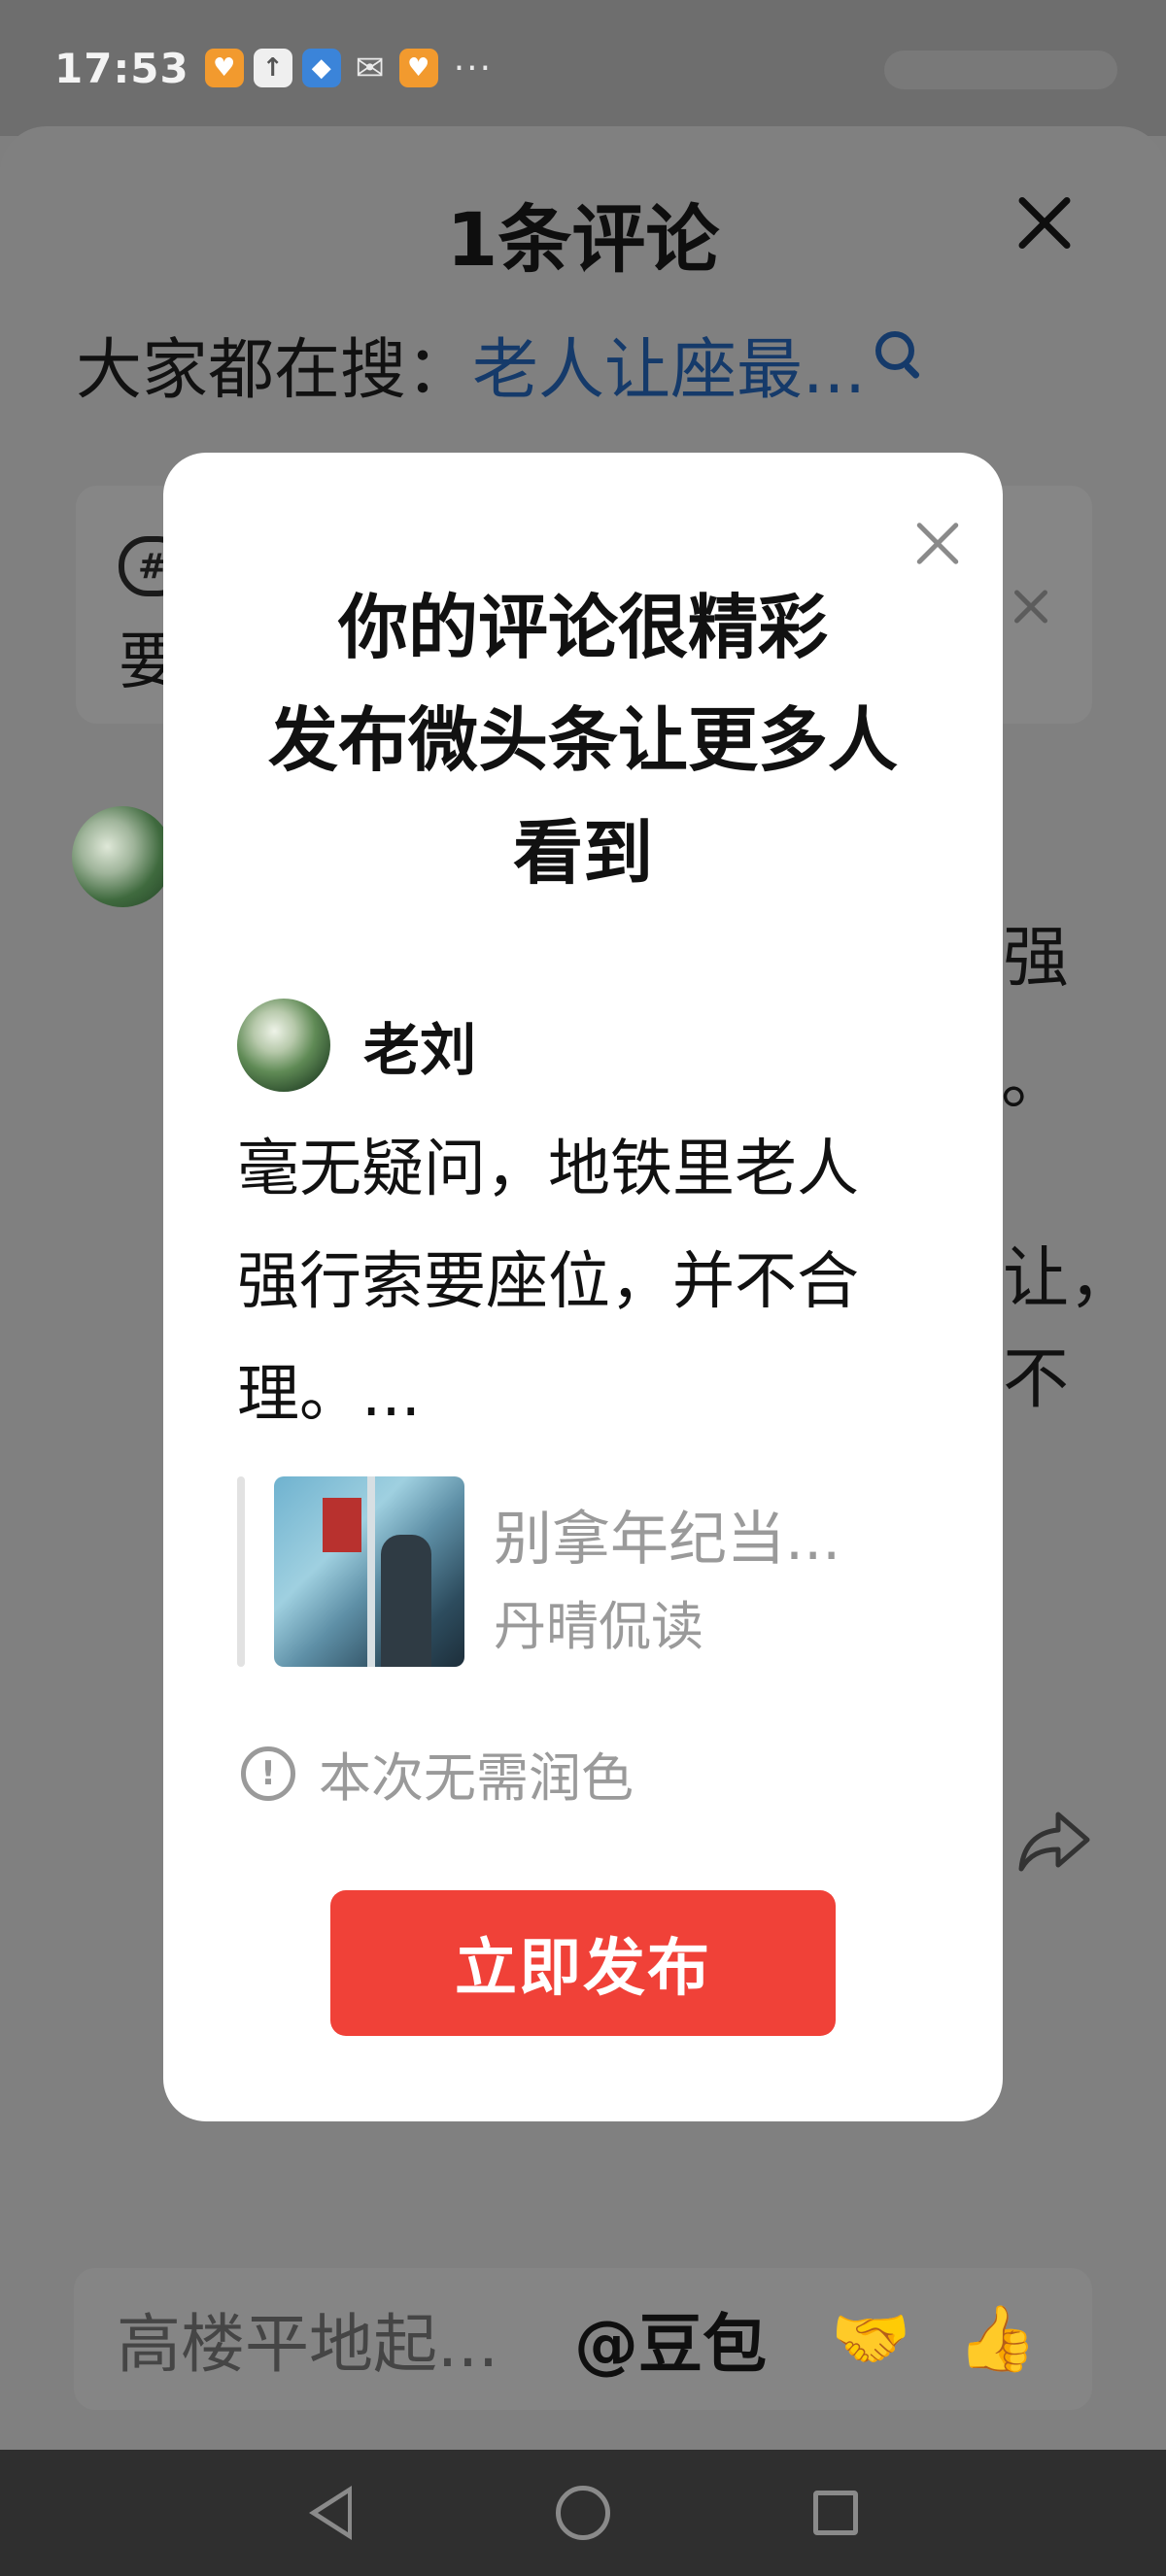 This screenshot has width=1166, height=2576. What do you see at coordinates (670, 2339) in the screenshot?
I see `mention-doubao-button: @豆包` at bounding box center [670, 2339].